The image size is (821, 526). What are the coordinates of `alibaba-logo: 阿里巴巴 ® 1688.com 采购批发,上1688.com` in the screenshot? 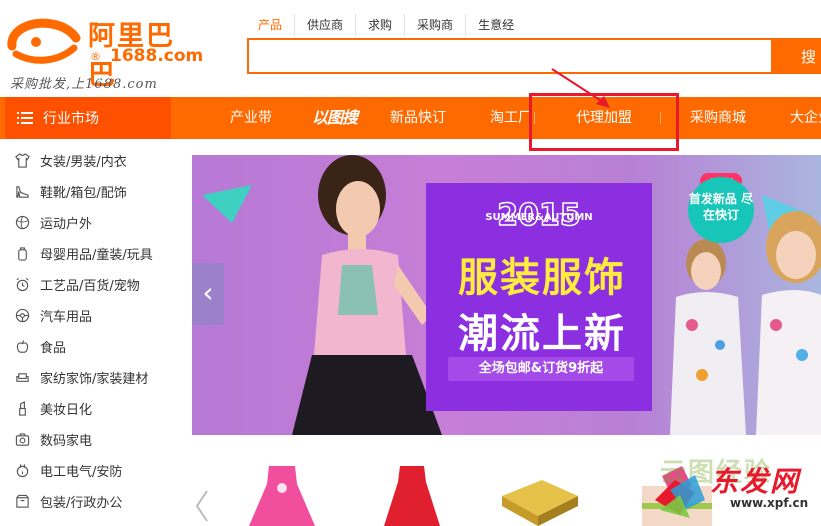 It's located at (104, 50).